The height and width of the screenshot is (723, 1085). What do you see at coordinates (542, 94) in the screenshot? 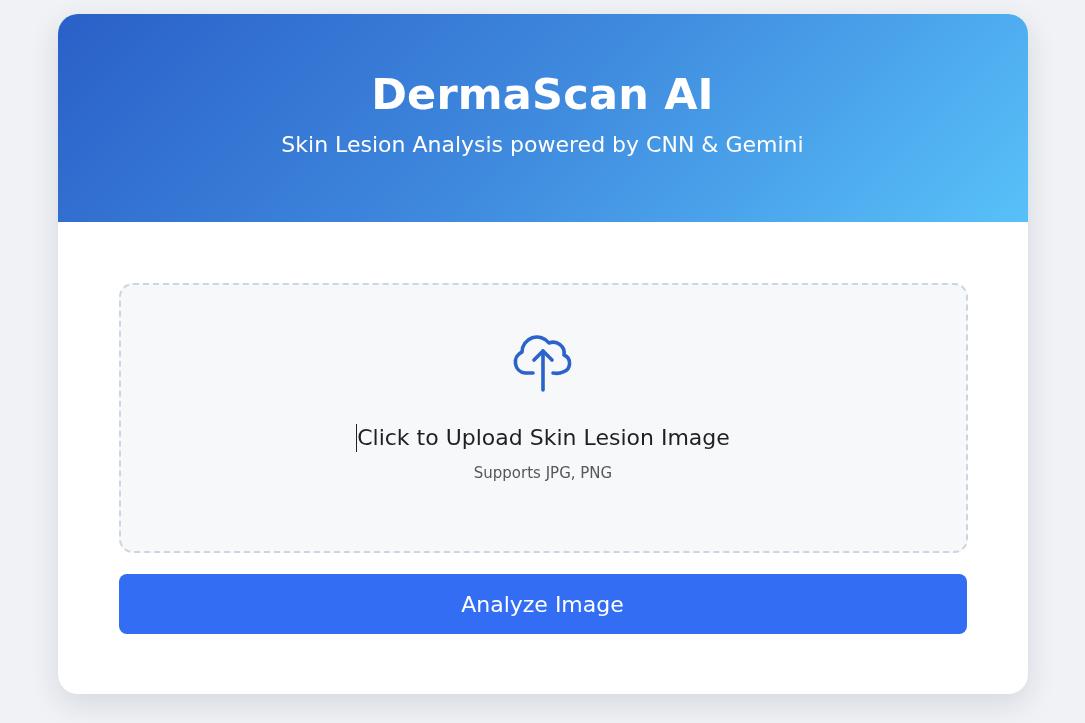
I see `app-title: DermaScan AI` at bounding box center [542, 94].